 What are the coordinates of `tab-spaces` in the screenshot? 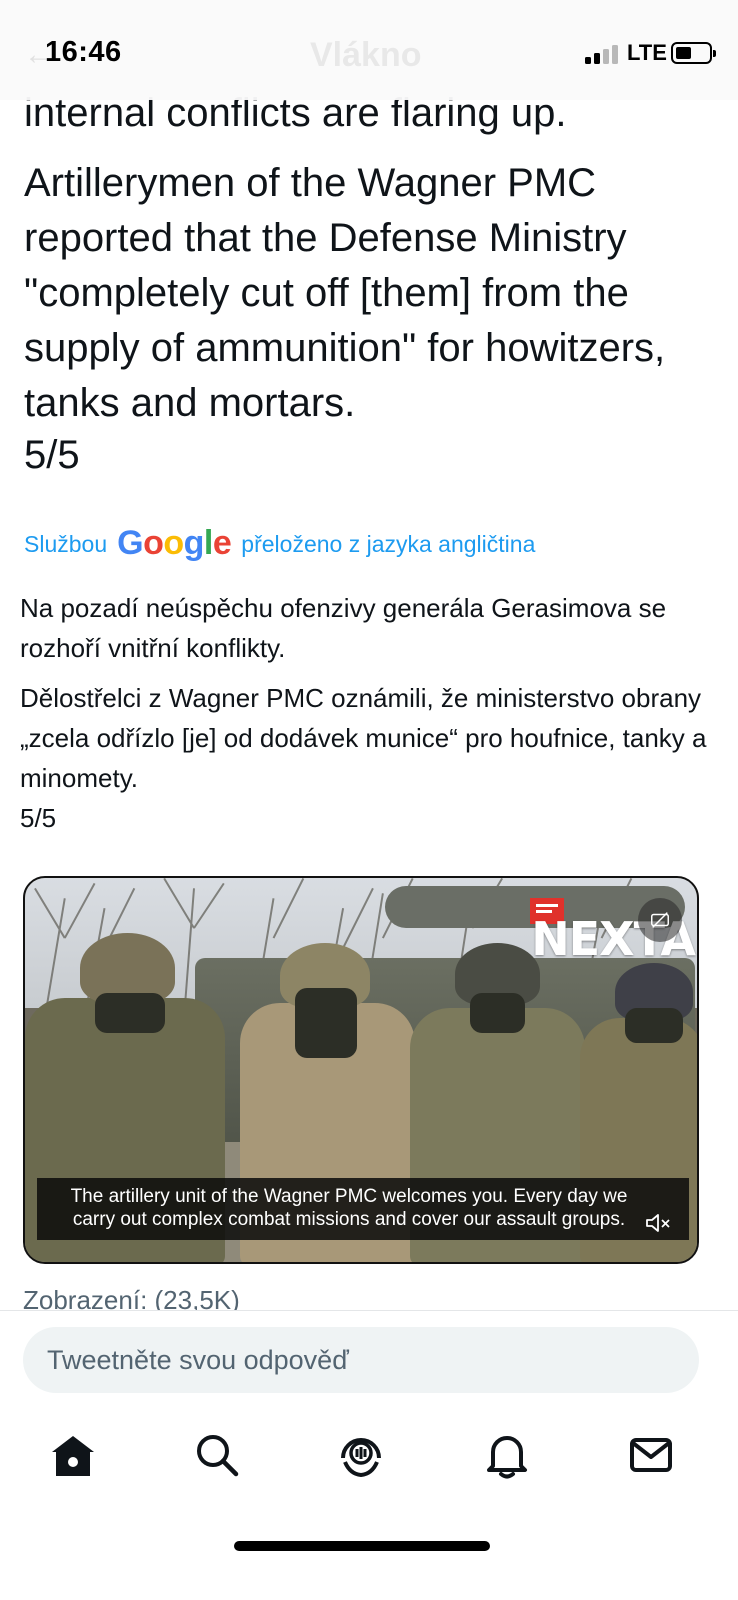 It's located at (361, 1455).